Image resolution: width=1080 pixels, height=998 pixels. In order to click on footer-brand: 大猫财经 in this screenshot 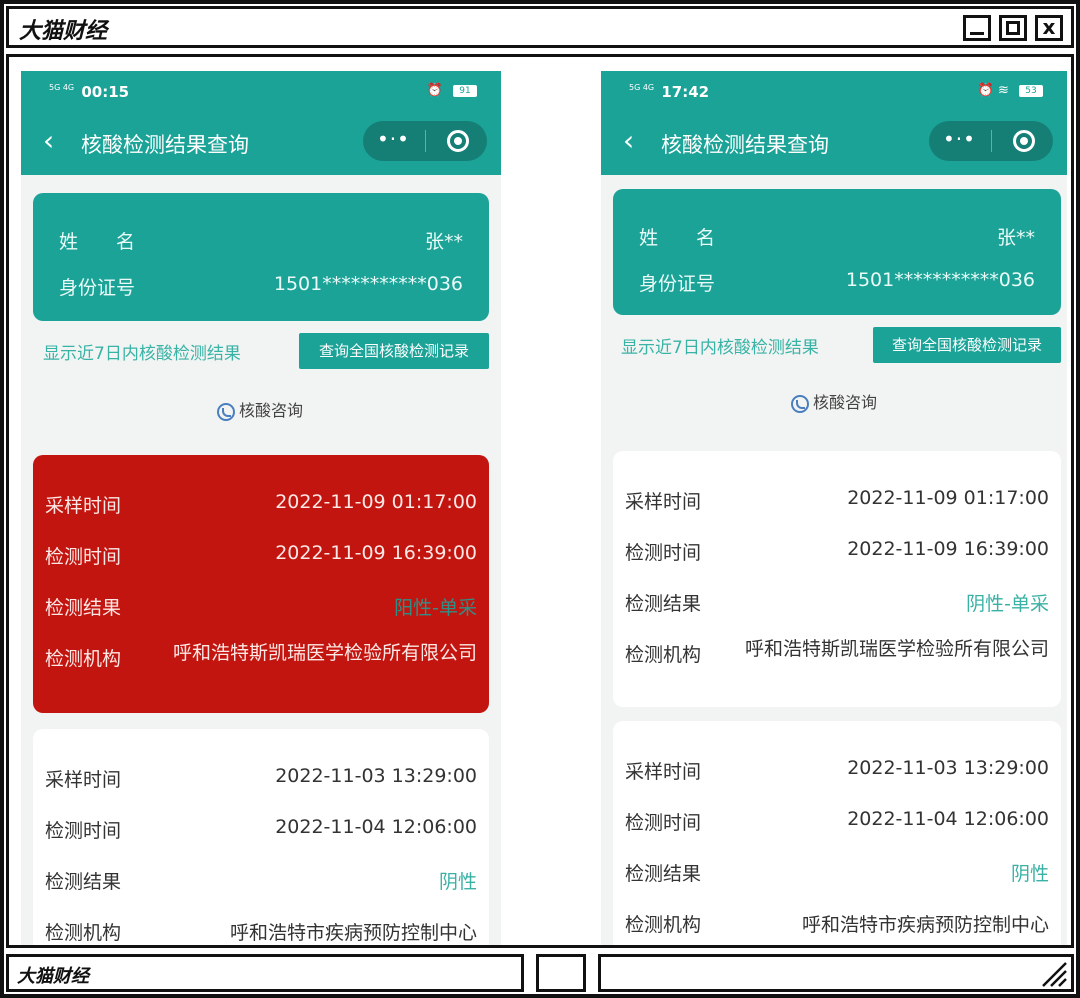, I will do `click(53, 976)`.